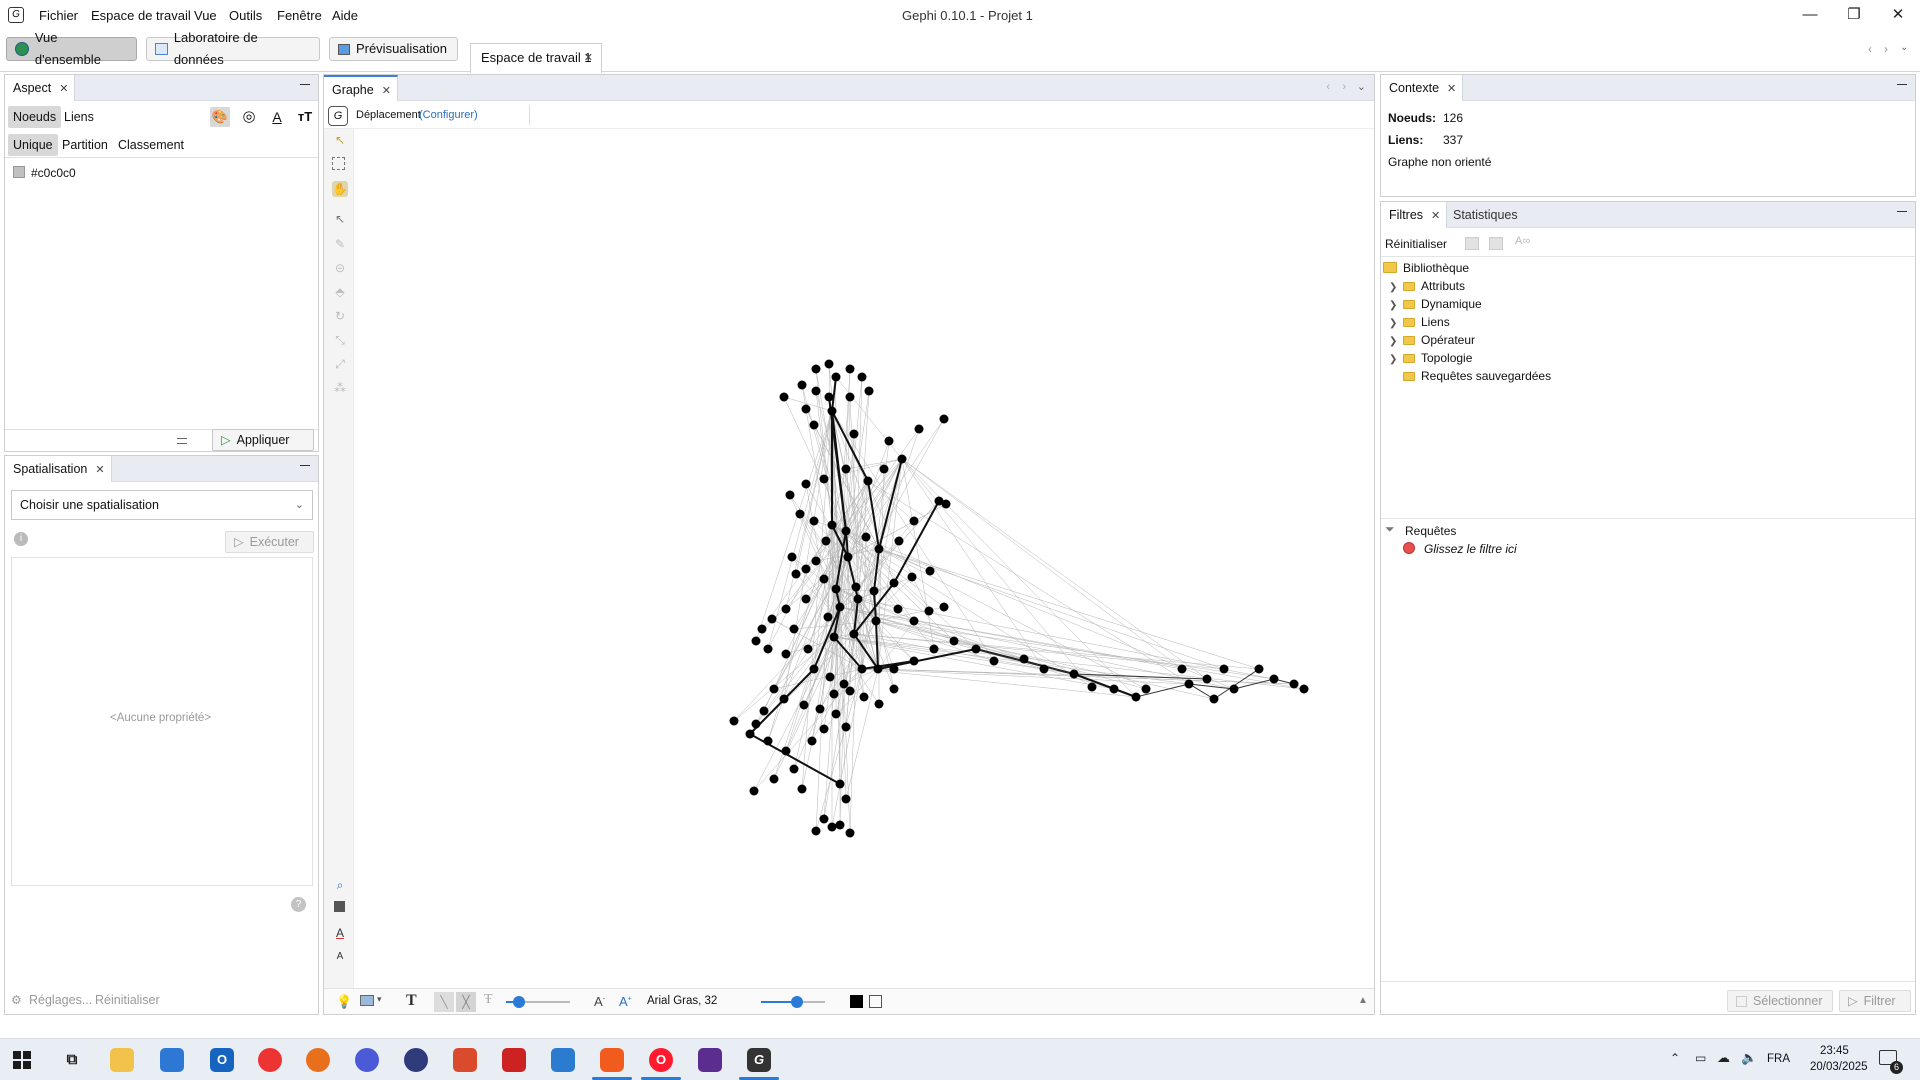 The height and width of the screenshot is (1080, 1920). Describe the element at coordinates (22, 1060) in the screenshot. I see `windows-start-icon` at that location.